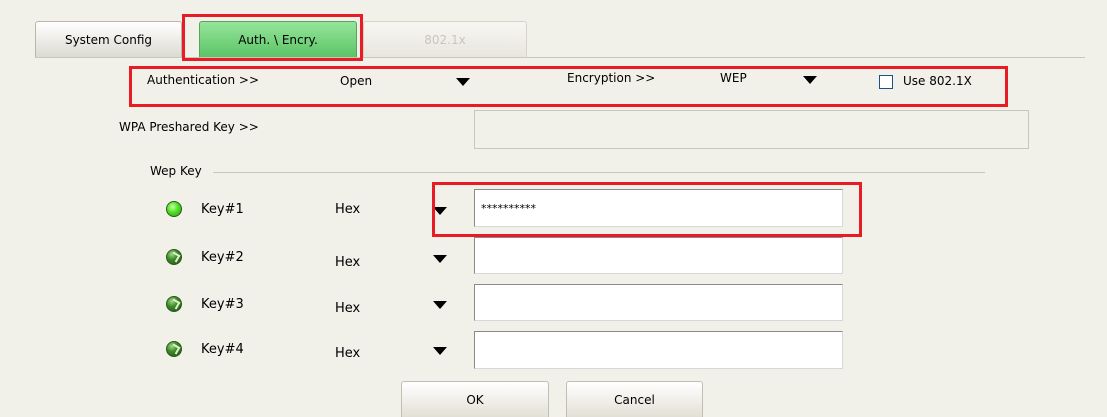 The width and height of the screenshot is (1107, 417). I want to click on key3-format-value: Hex, so click(347, 308).